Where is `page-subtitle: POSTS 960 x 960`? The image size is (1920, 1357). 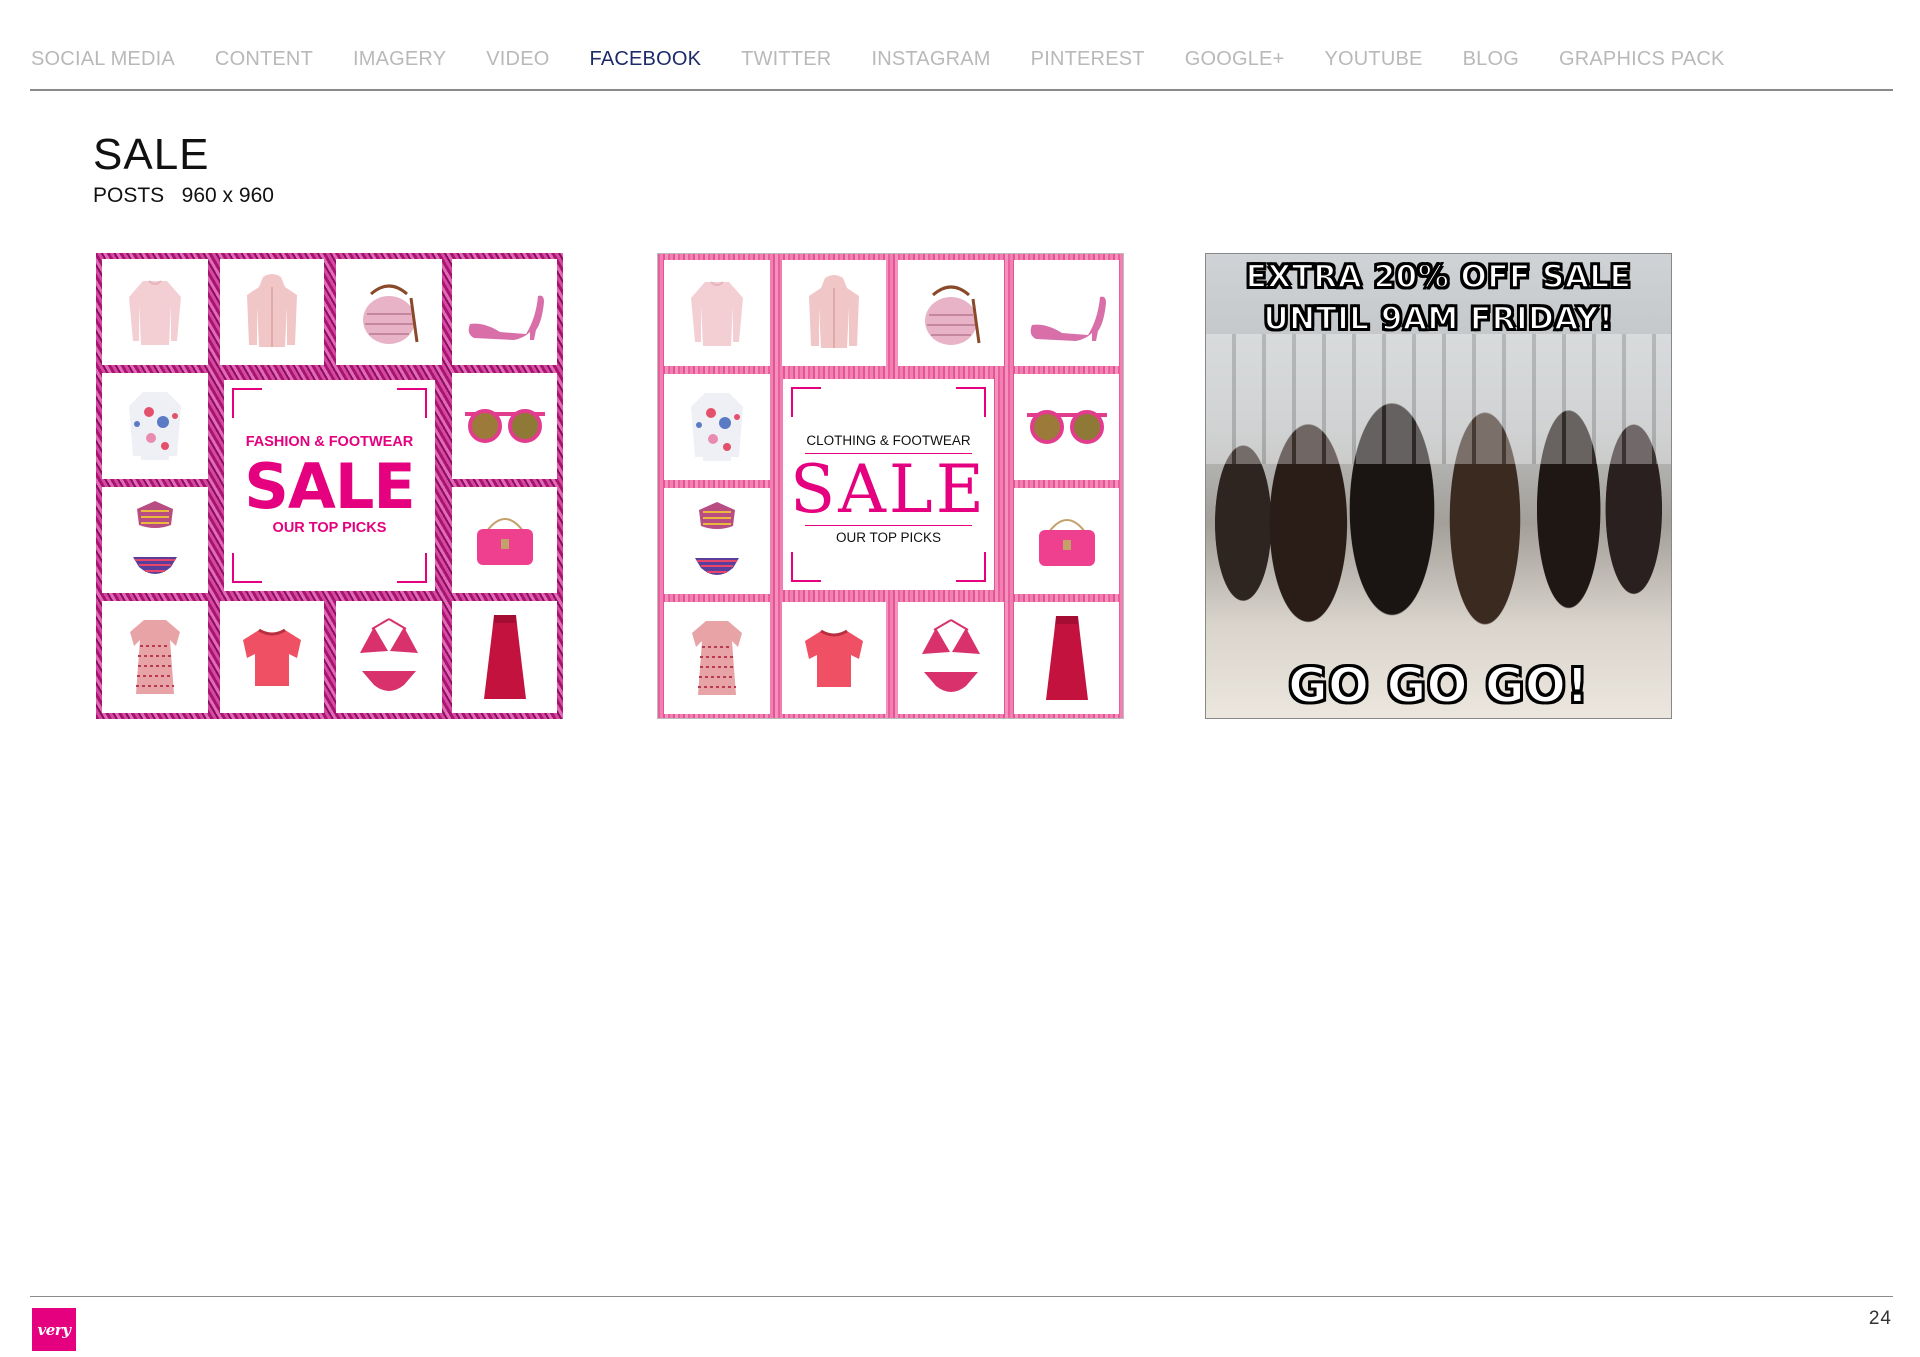
page-subtitle: POSTS 960 x 960 is located at coordinates (183, 195).